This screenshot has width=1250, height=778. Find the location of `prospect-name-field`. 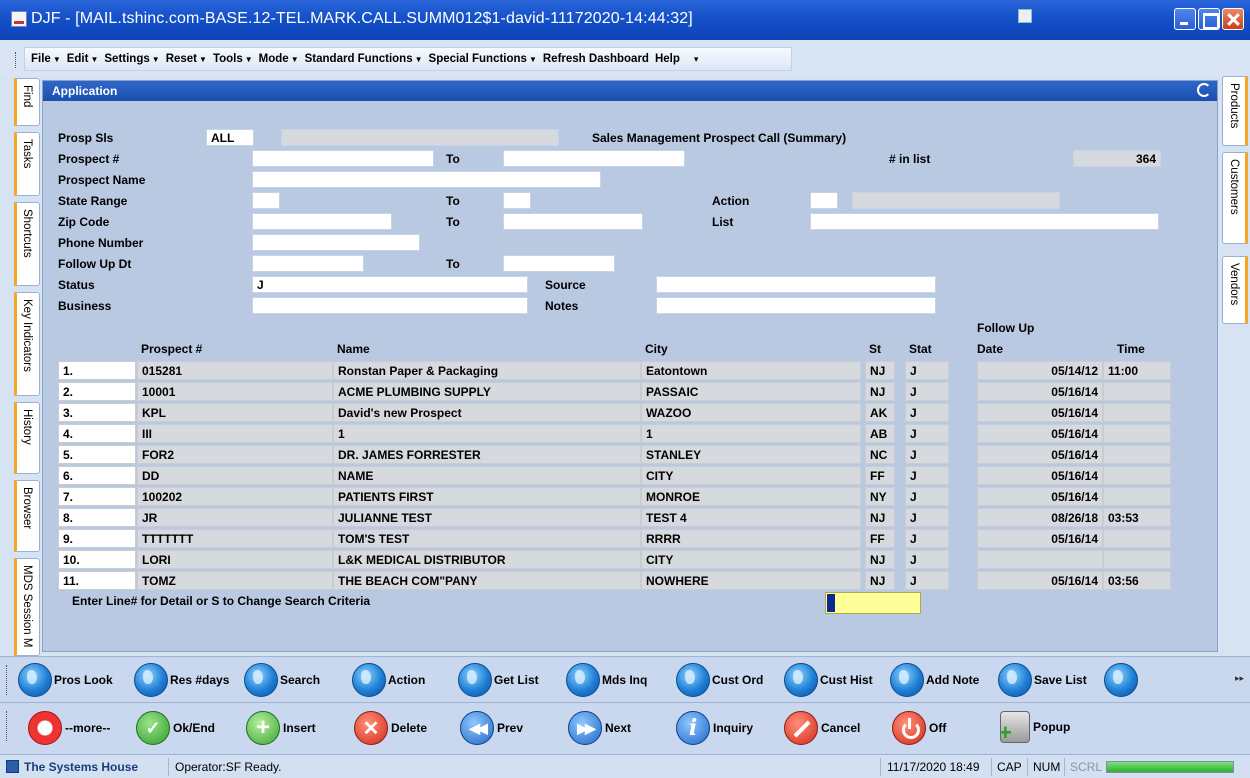

prospect-name-field is located at coordinates (426, 179).